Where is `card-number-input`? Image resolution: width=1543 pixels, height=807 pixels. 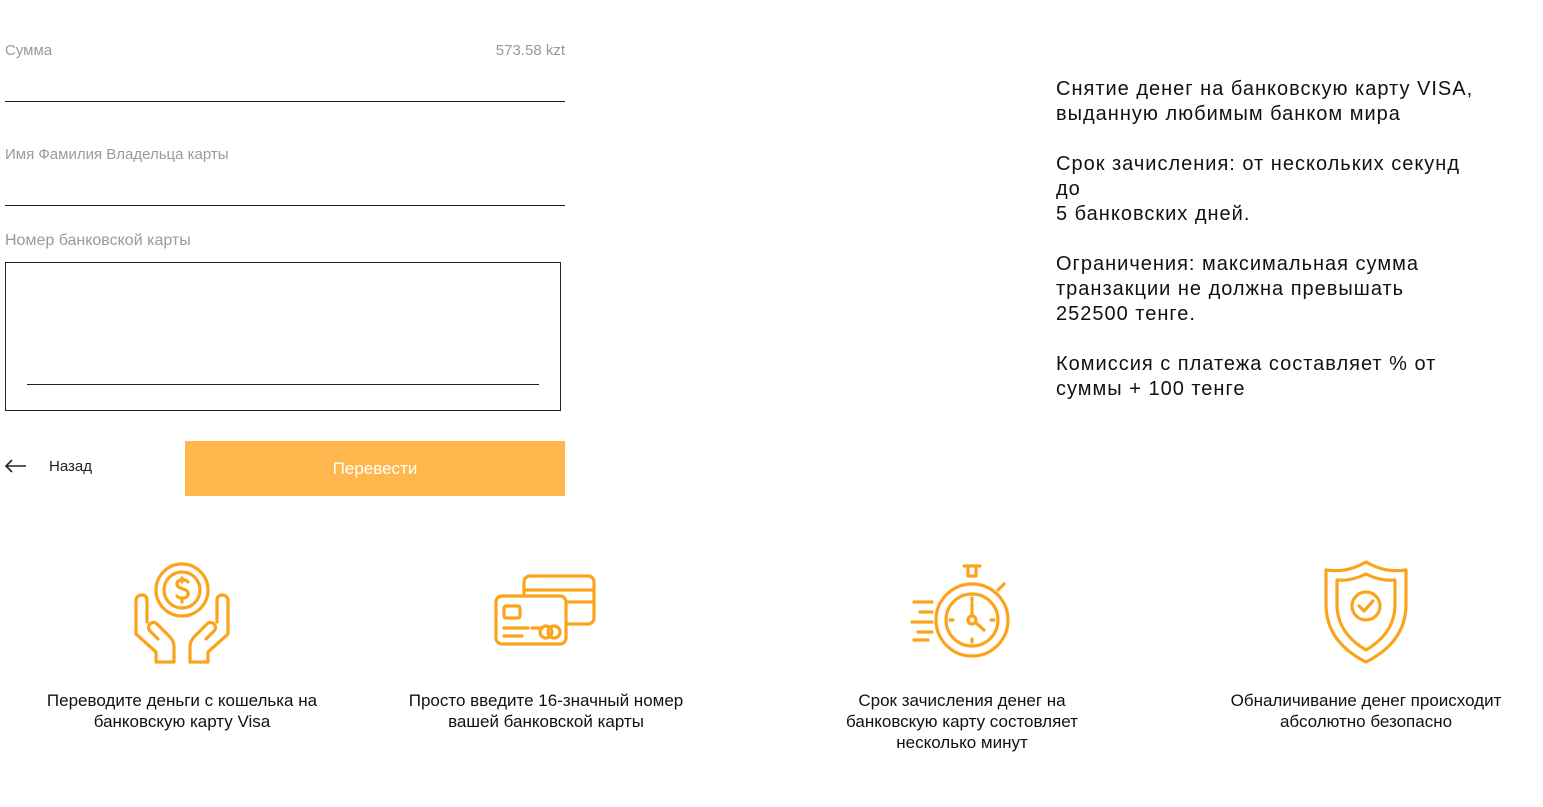
card-number-input is located at coordinates (285, 369).